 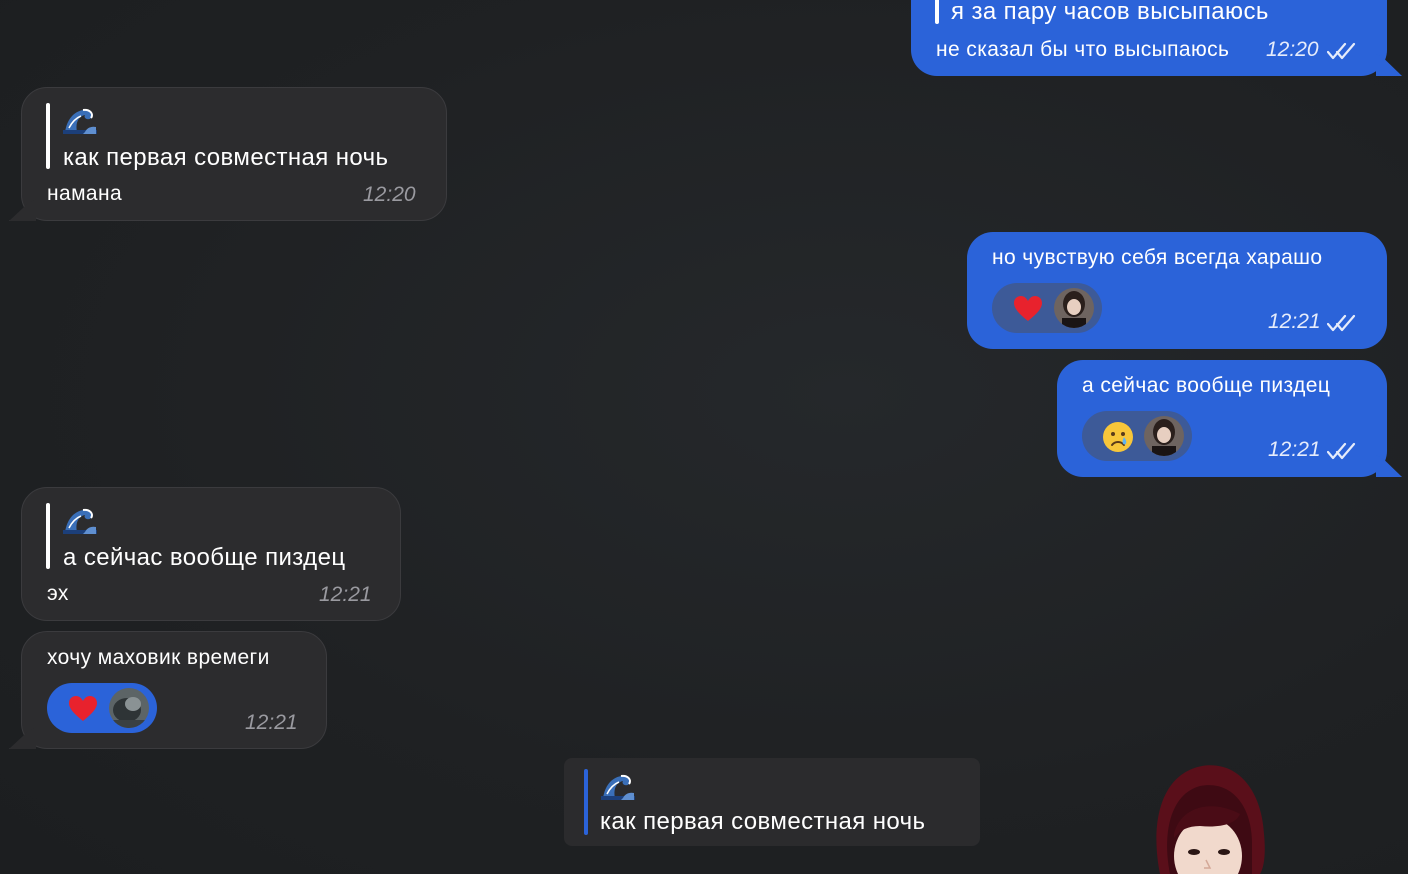 I want to click on incoming-message: а сейчас вообще пиздец эх 12:21, so click(x=211, y=554).